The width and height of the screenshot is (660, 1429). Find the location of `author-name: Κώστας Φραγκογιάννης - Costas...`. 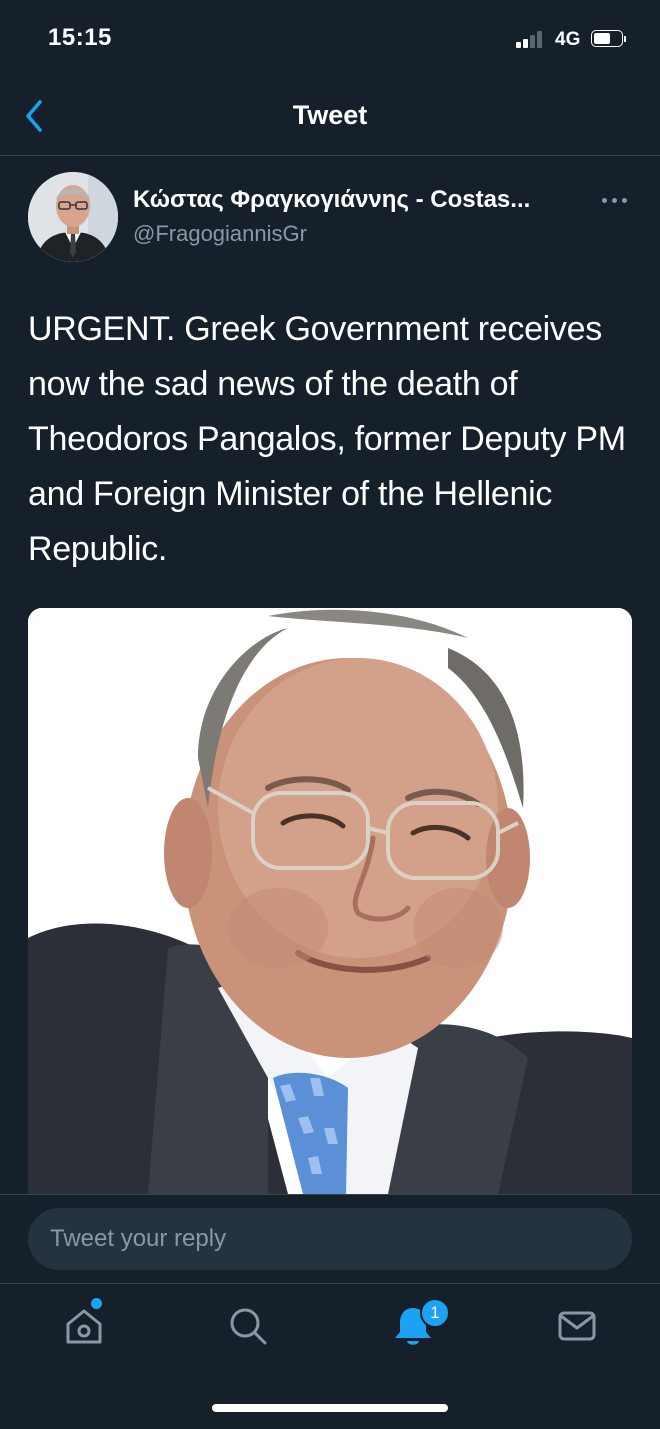

author-name: Κώστας Φραγκογιάννης - Costas... is located at coordinates (358, 200).